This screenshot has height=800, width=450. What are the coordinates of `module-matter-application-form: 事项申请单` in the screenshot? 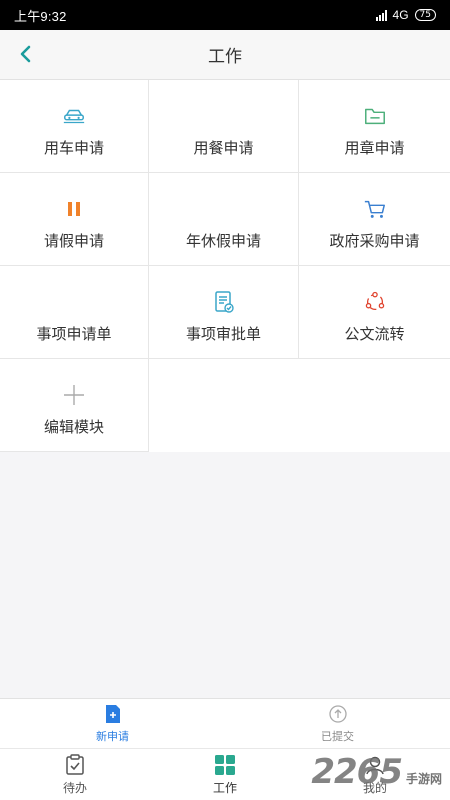 It's located at (74, 312).